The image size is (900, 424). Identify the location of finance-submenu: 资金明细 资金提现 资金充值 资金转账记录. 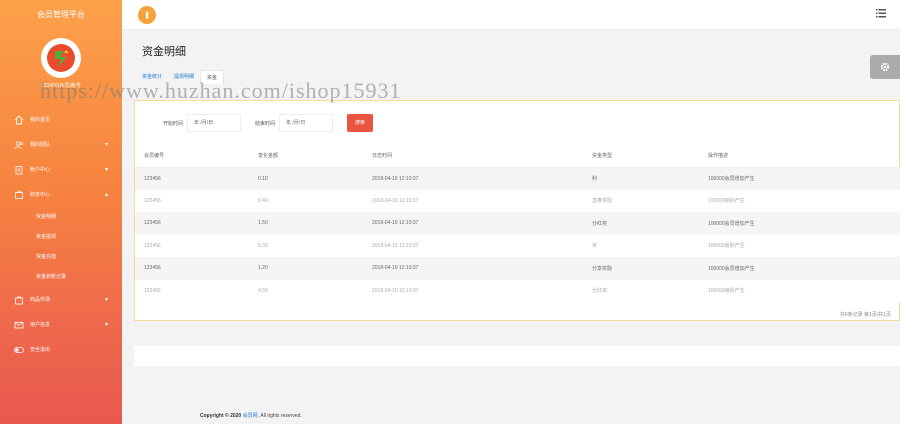
(61, 247).